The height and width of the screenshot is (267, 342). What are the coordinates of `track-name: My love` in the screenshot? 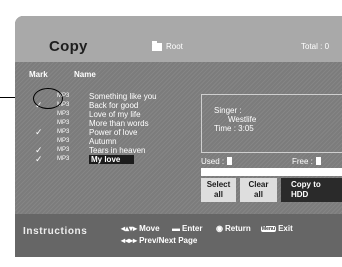 It's located at (112, 159).